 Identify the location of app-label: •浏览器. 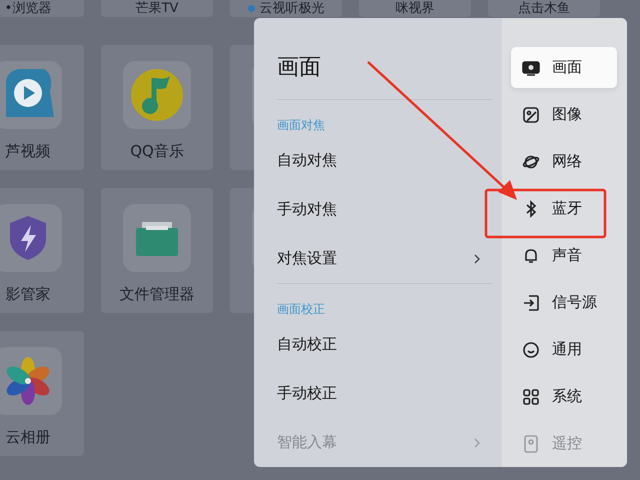
(28, 8).